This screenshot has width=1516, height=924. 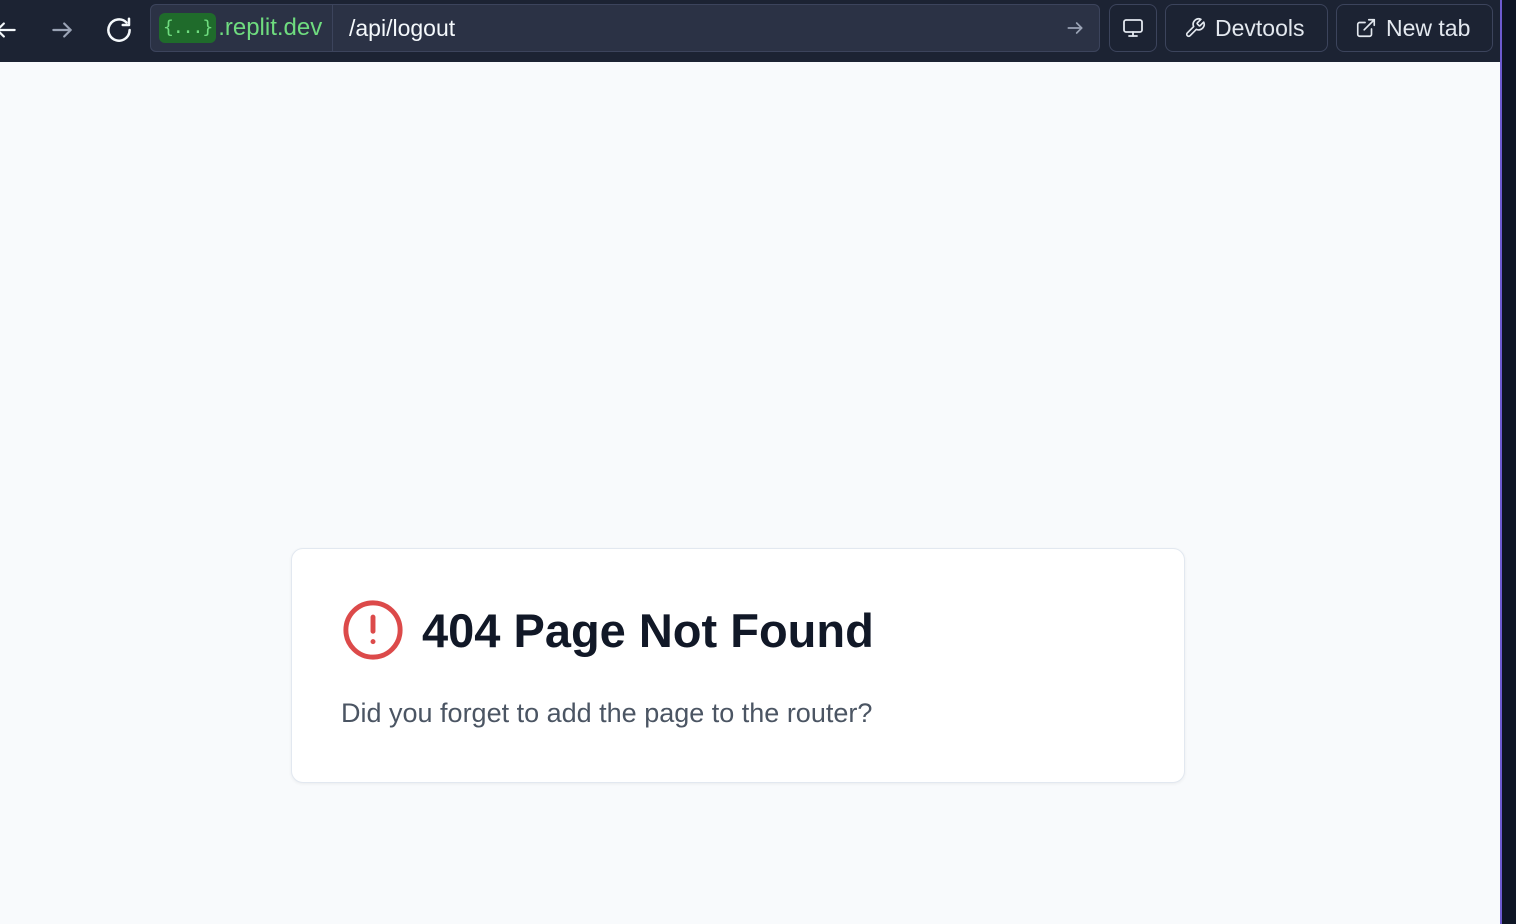 I want to click on new-tab-button: New tab, so click(x=1414, y=28).